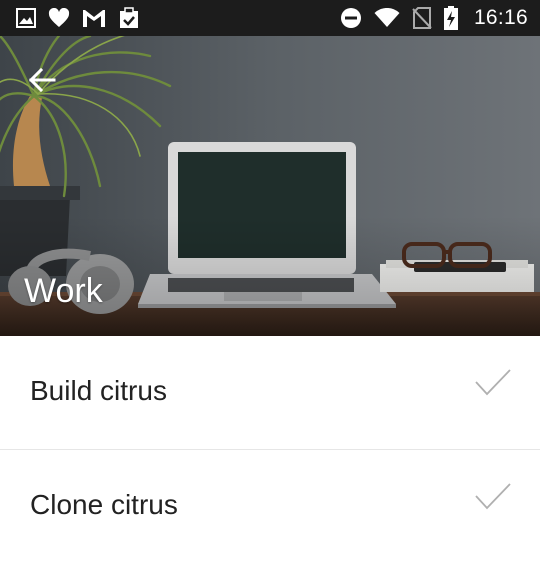  Describe the element at coordinates (129, 18) in the screenshot. I see `clipboard-check-icon` at that location.